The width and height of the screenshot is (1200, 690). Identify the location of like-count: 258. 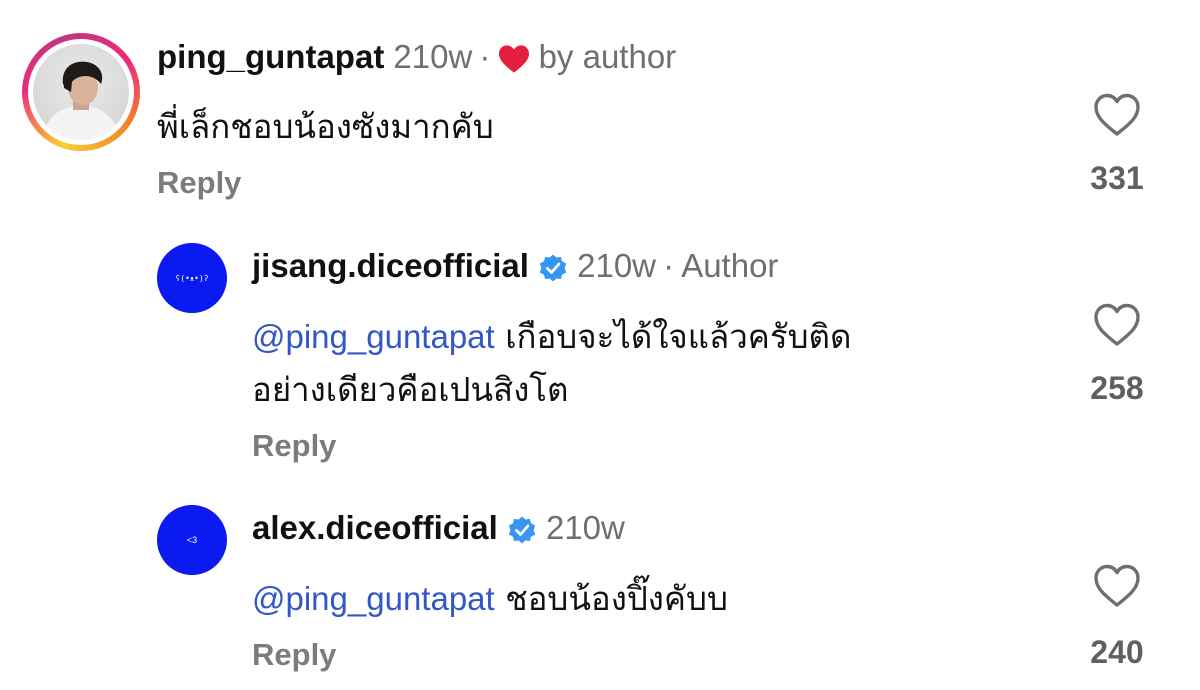
(1117, 388).